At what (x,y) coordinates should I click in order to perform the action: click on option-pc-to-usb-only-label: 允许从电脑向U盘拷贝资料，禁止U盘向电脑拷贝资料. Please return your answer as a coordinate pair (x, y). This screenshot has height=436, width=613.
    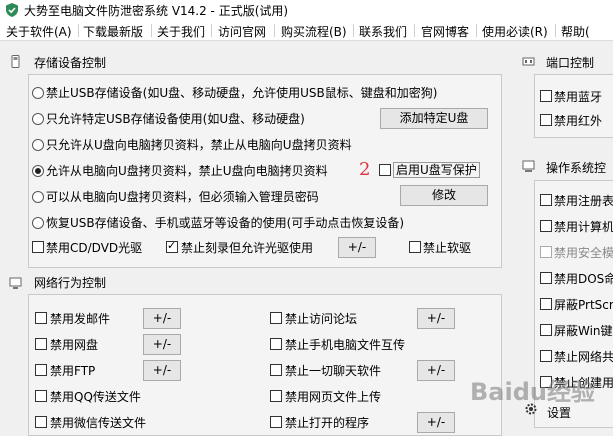
    Looking at the image, I should click on (187, 171).